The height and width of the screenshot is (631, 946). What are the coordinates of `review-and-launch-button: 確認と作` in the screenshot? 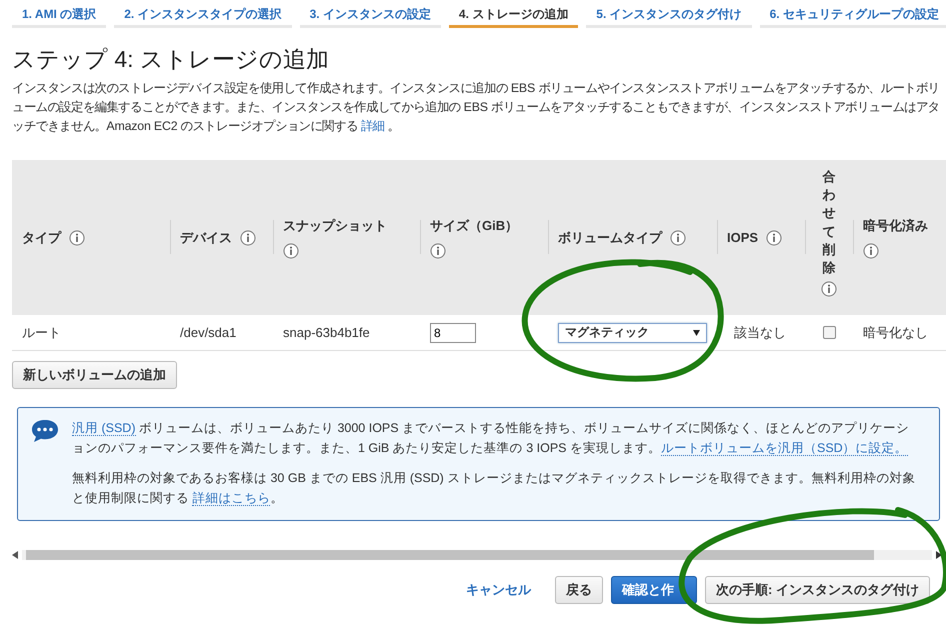 It's located at (654, 590).